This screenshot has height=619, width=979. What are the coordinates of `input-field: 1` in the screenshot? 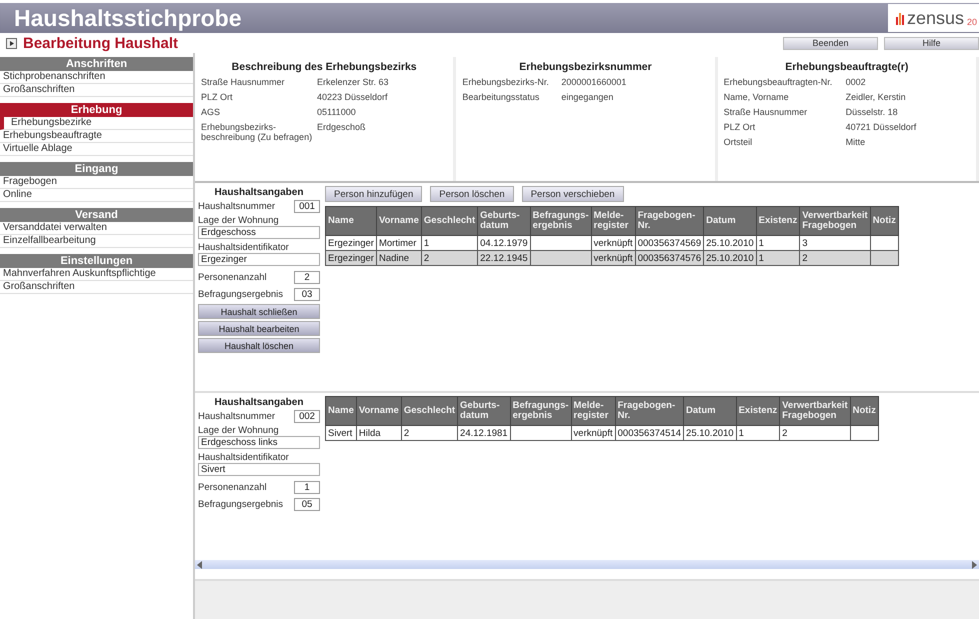 It's located at (307, 487).